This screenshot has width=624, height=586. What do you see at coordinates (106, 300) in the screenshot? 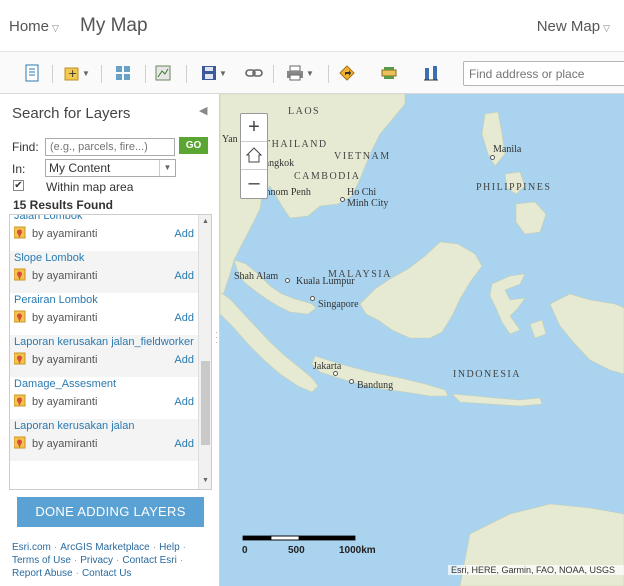
I see `layer-title: Perairan Lombok` at bounding box center [106, 300].